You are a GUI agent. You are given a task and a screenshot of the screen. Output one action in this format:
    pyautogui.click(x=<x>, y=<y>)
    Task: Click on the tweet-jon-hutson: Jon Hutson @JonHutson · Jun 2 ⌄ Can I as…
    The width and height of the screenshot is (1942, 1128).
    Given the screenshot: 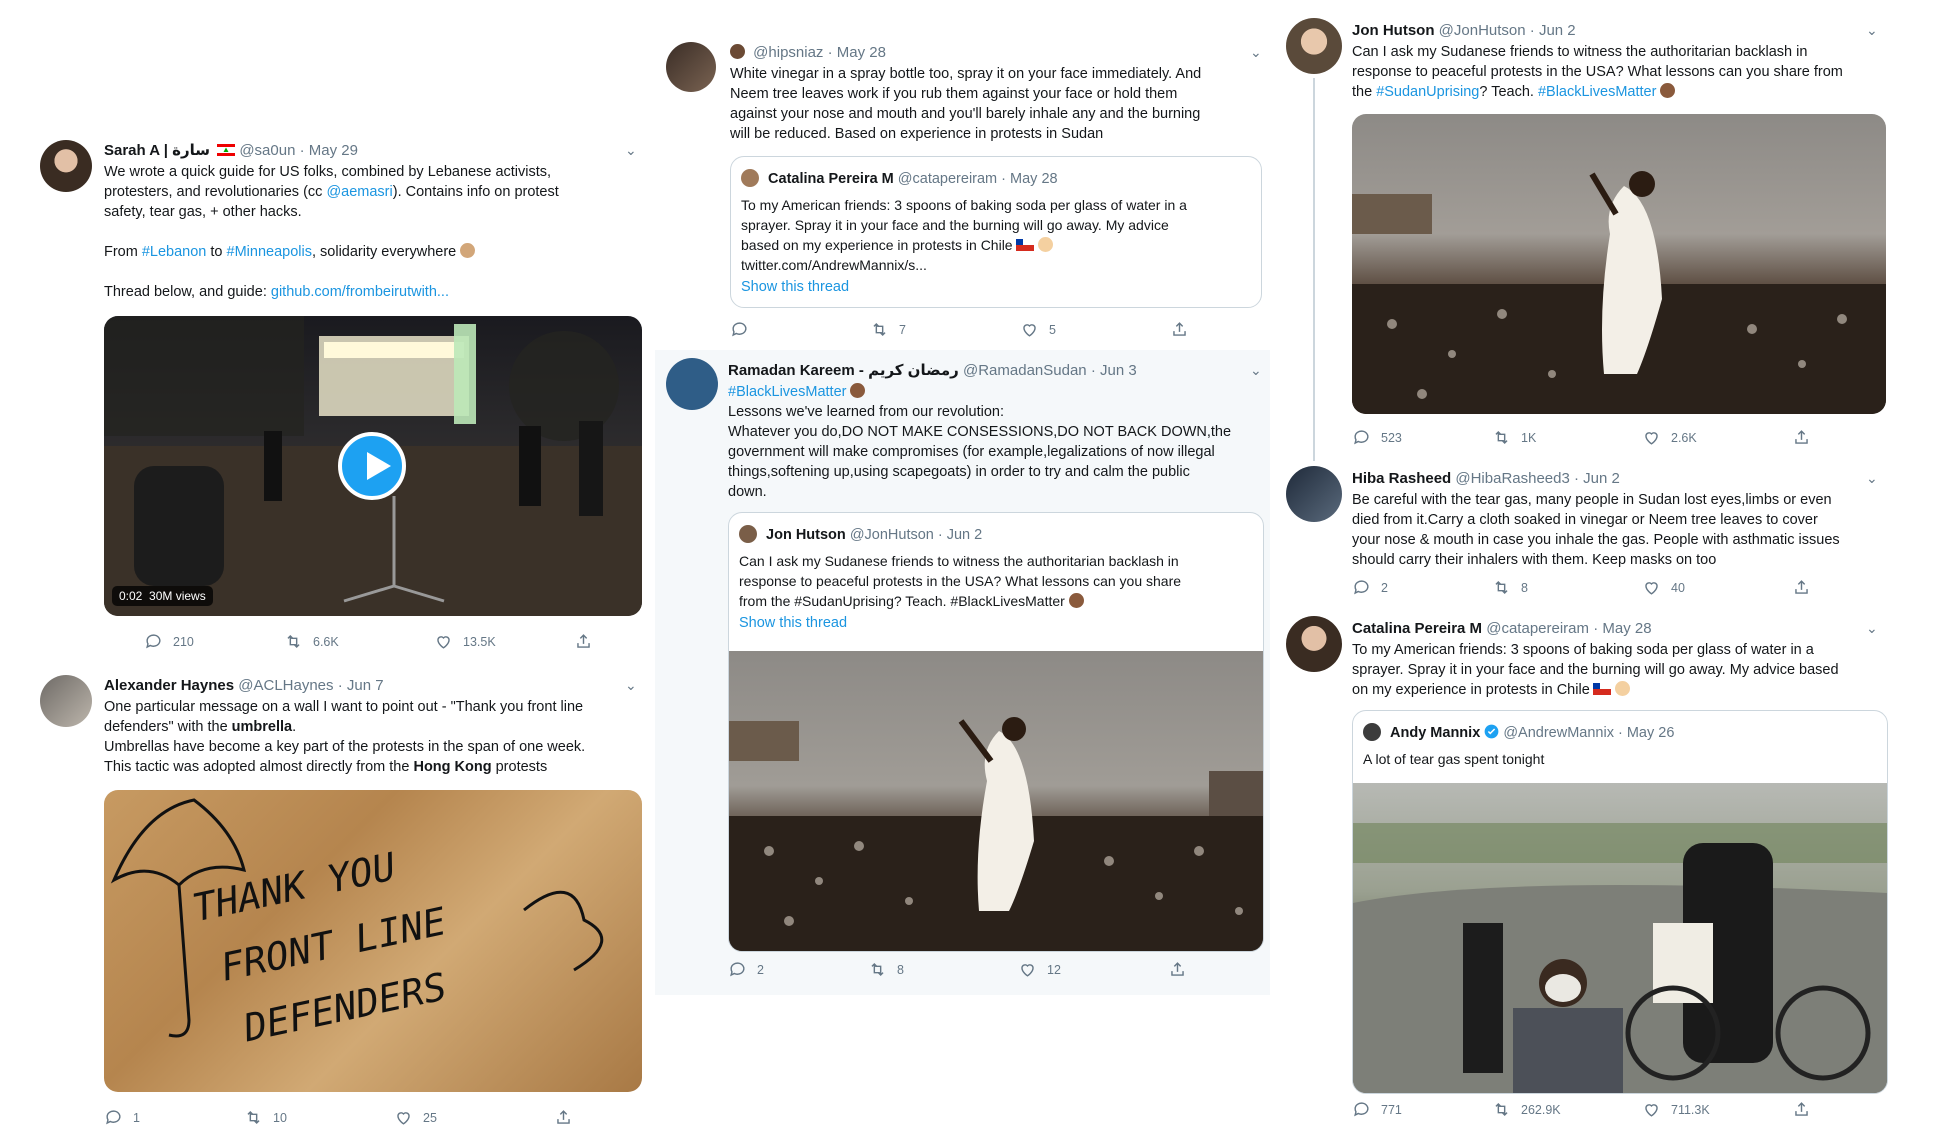 What is the action you would take?
    pyautogui.click(x=1586, y=238)
    